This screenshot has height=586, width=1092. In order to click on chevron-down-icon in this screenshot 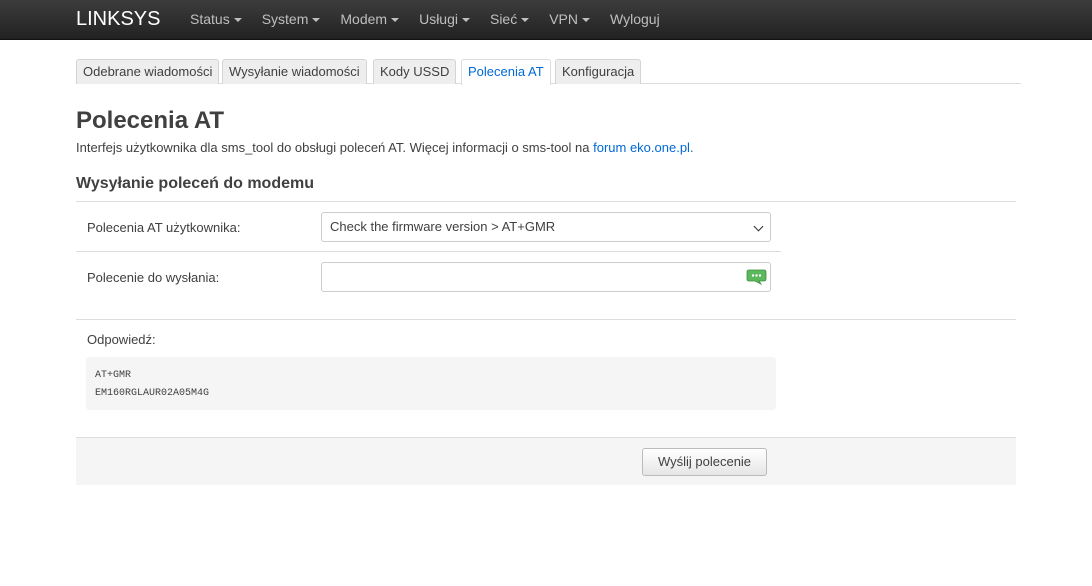, I will do `click(758, 226)`.